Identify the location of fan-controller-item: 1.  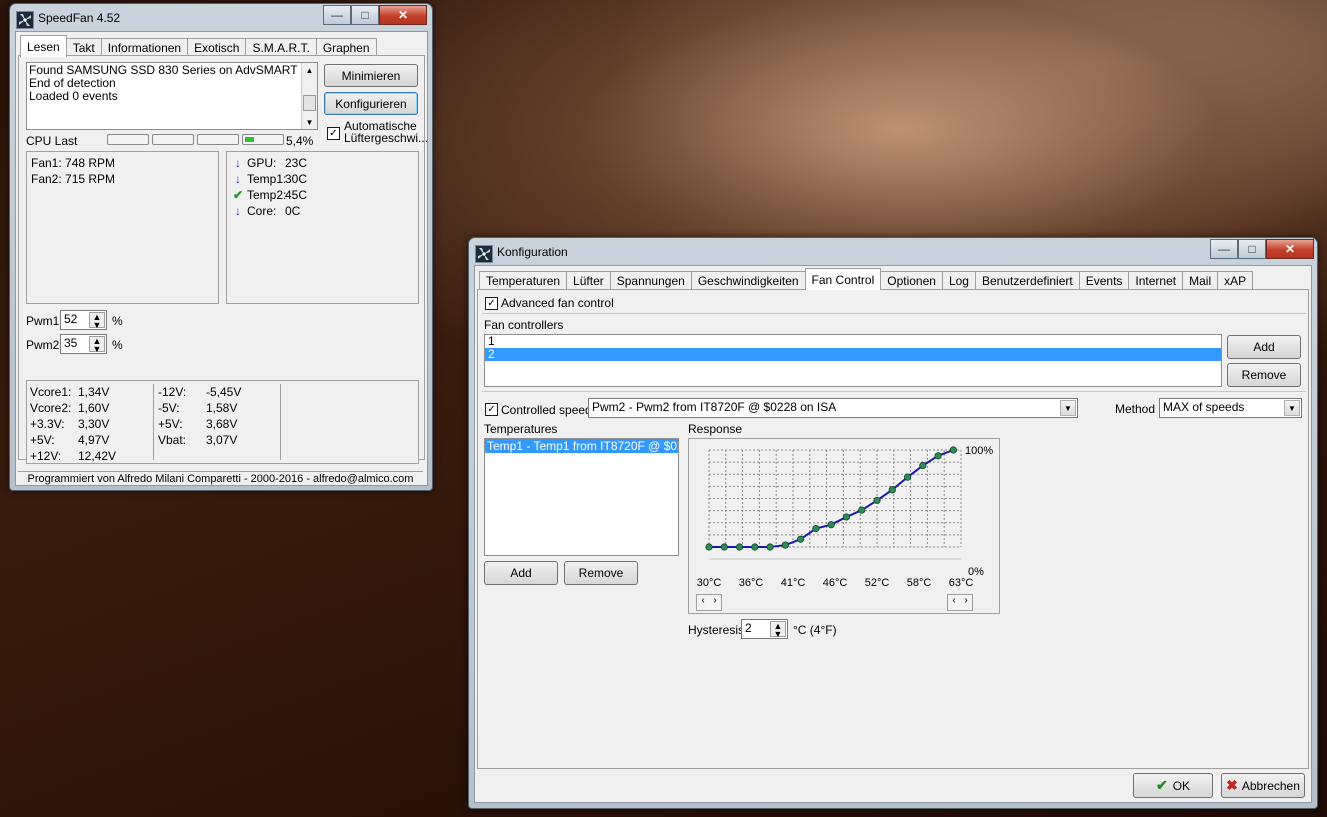
(853, 341).